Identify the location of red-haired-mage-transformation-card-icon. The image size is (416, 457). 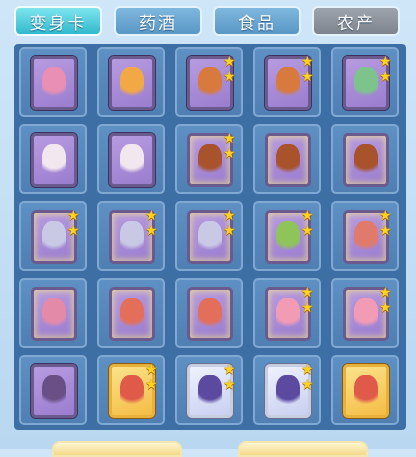
(366, 391).